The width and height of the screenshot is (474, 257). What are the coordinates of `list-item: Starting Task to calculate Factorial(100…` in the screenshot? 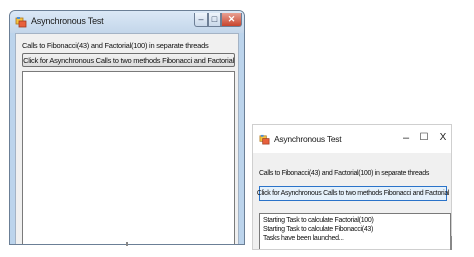 It's located at (355, 220).